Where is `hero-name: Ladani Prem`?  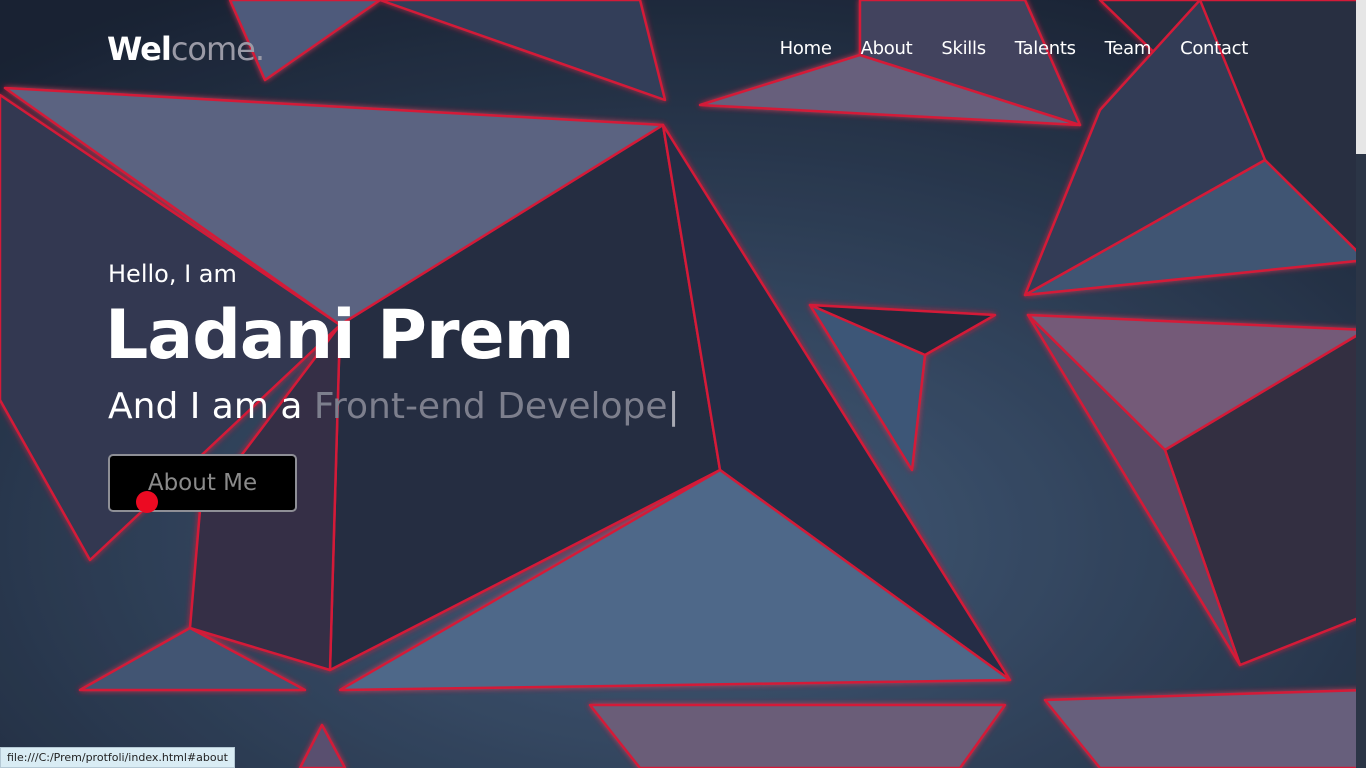
hero-name: Ladani Prem is located at coordinates (340, 335).